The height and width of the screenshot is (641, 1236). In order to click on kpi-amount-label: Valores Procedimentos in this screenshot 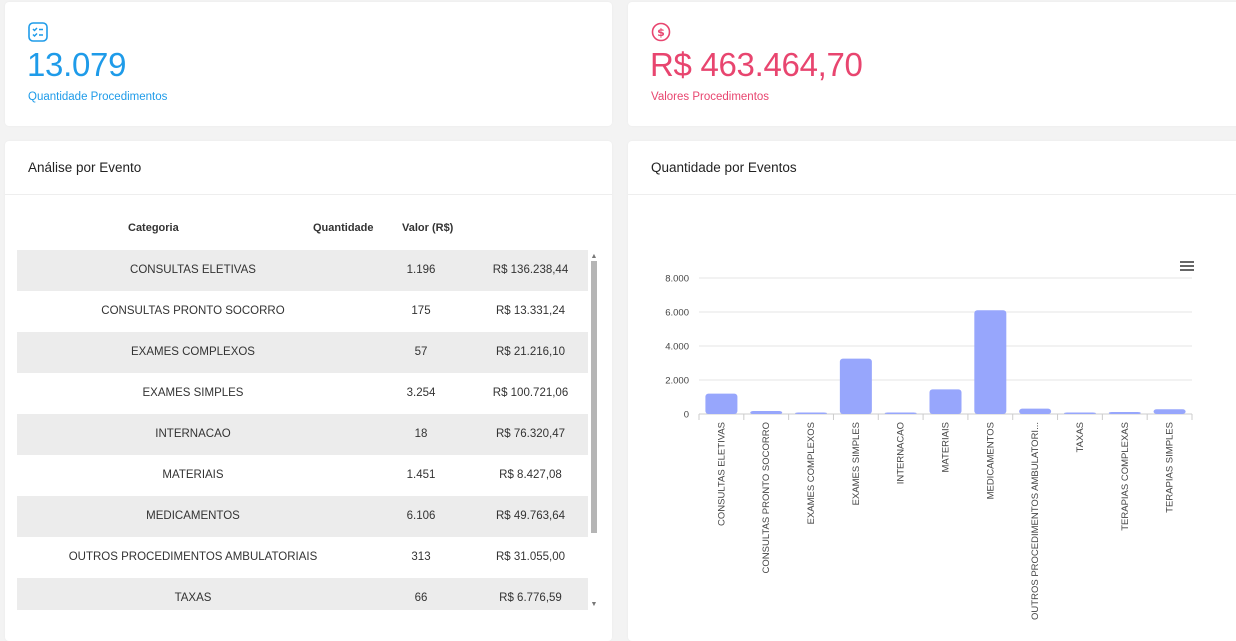, I will do `click(710, 97)`.